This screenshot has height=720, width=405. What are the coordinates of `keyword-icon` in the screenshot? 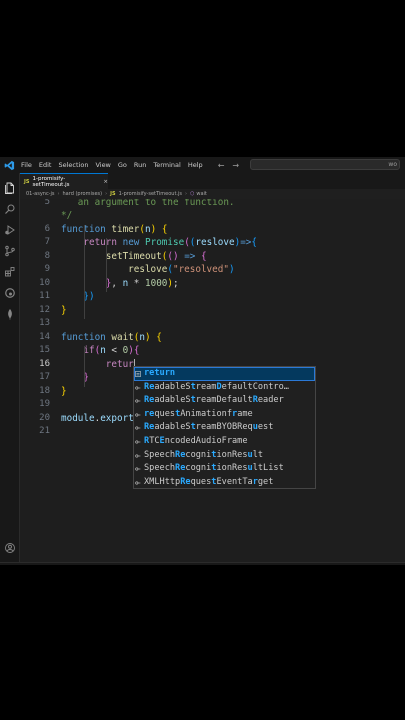 It's located at (138, 374).